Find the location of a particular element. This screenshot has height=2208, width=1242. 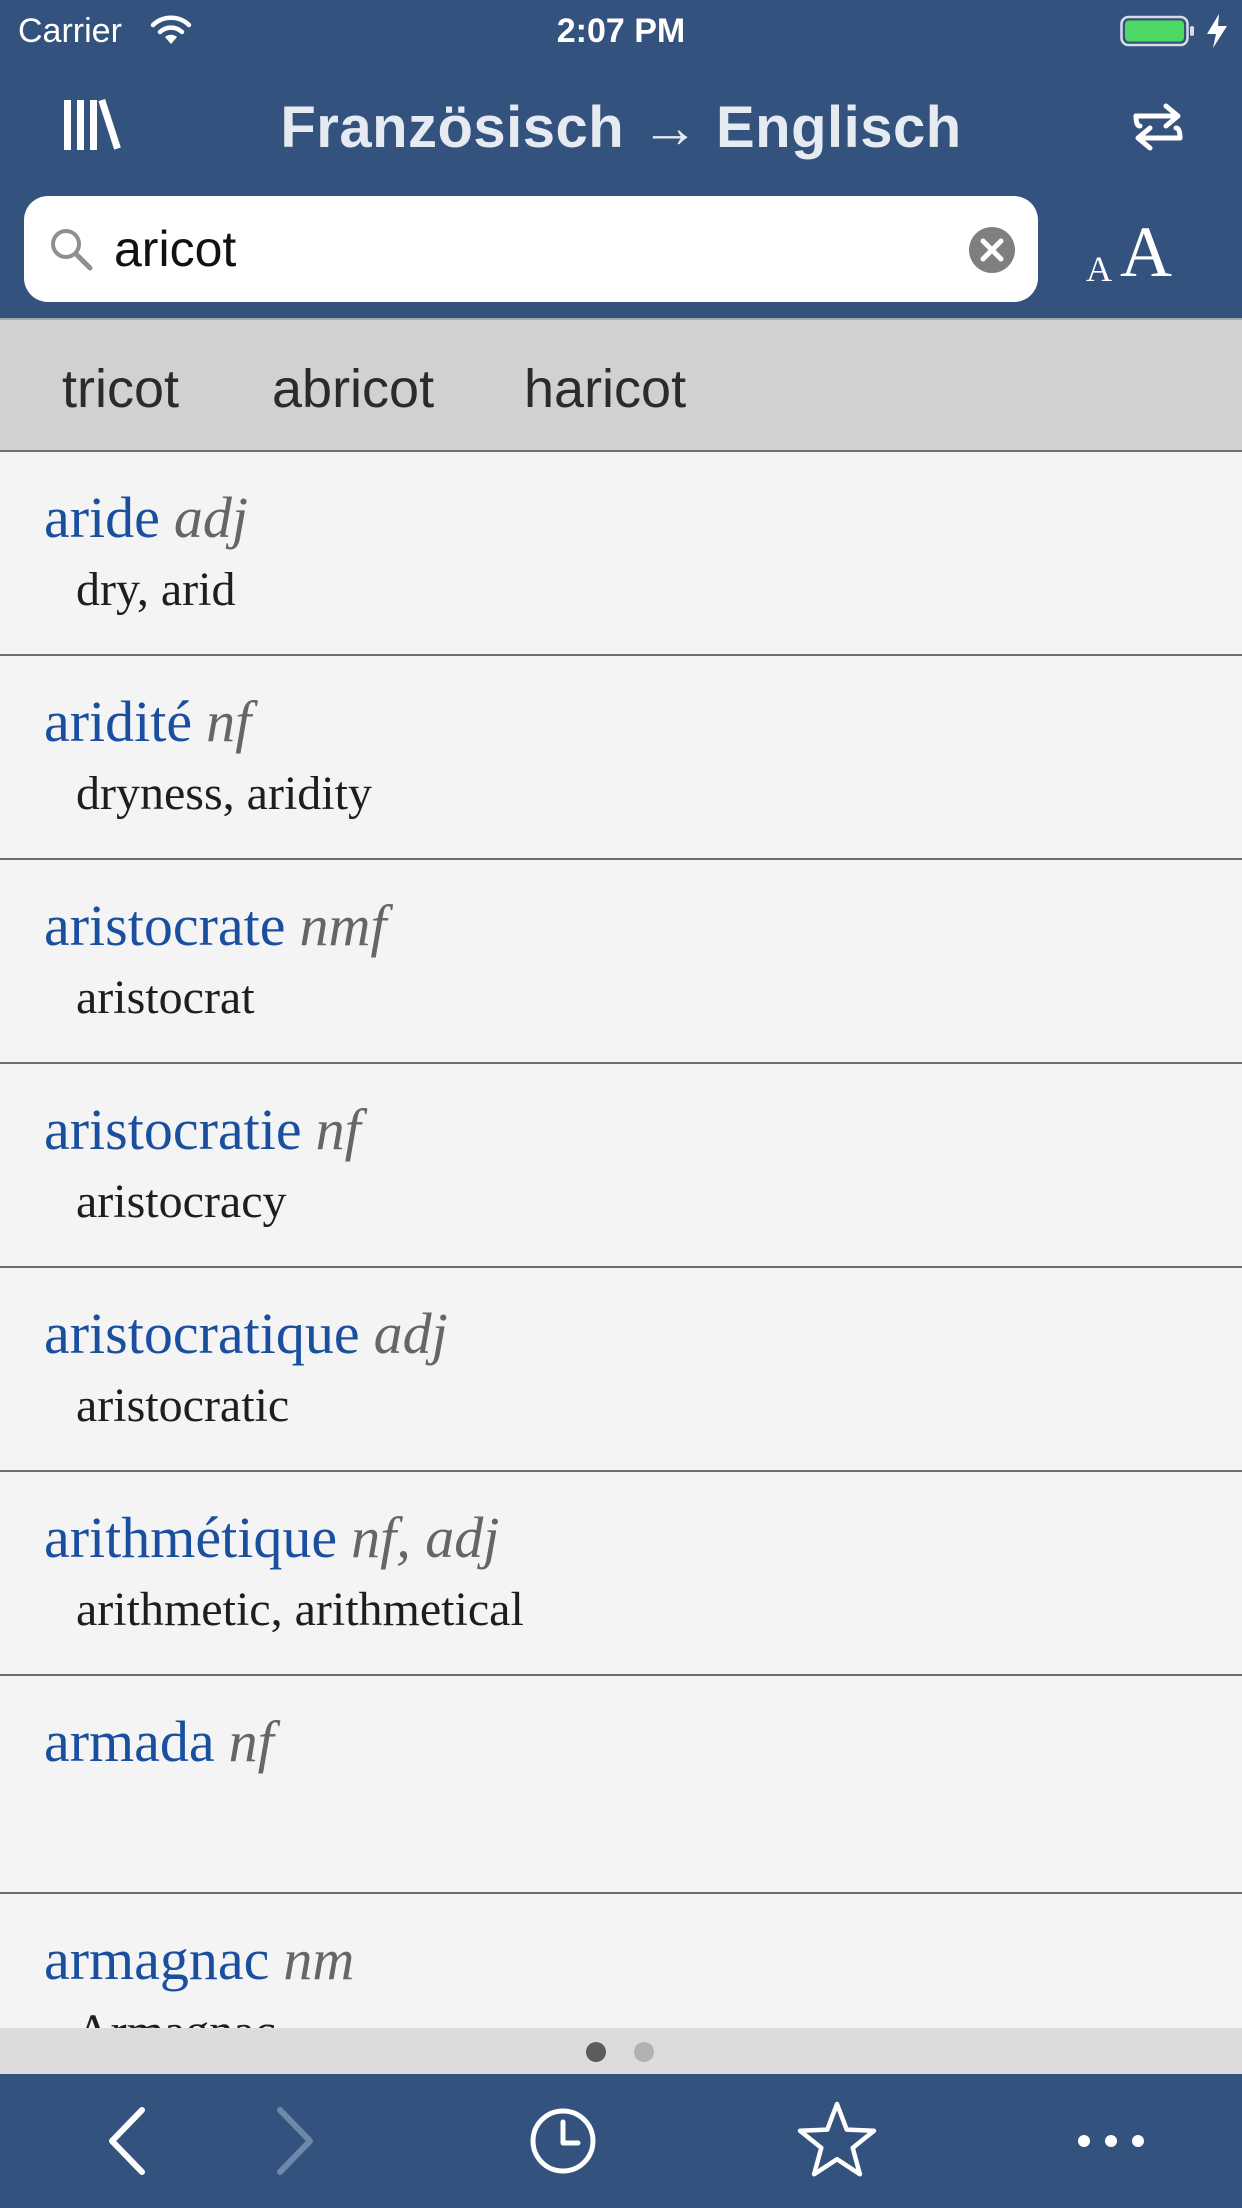

search-icon is located at coordinates (71, 249).